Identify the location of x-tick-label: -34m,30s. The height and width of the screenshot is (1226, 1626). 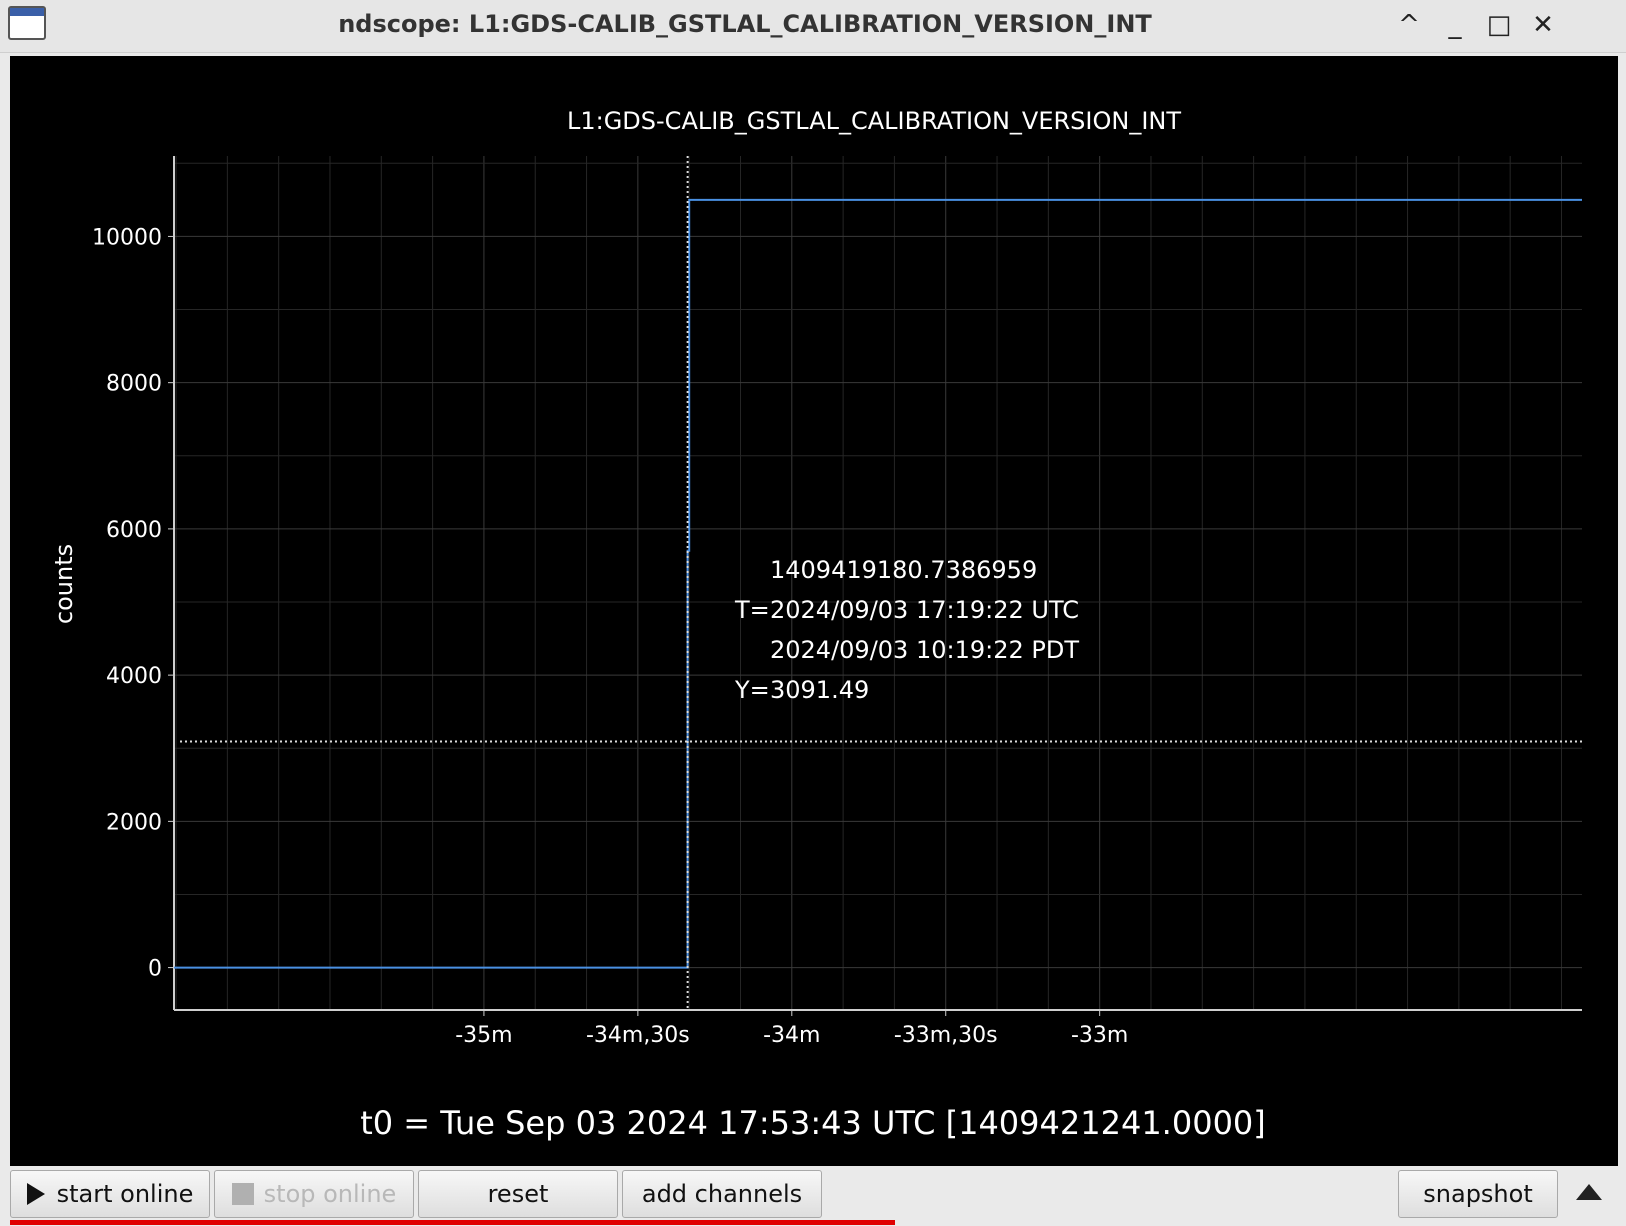
(638, 1035).